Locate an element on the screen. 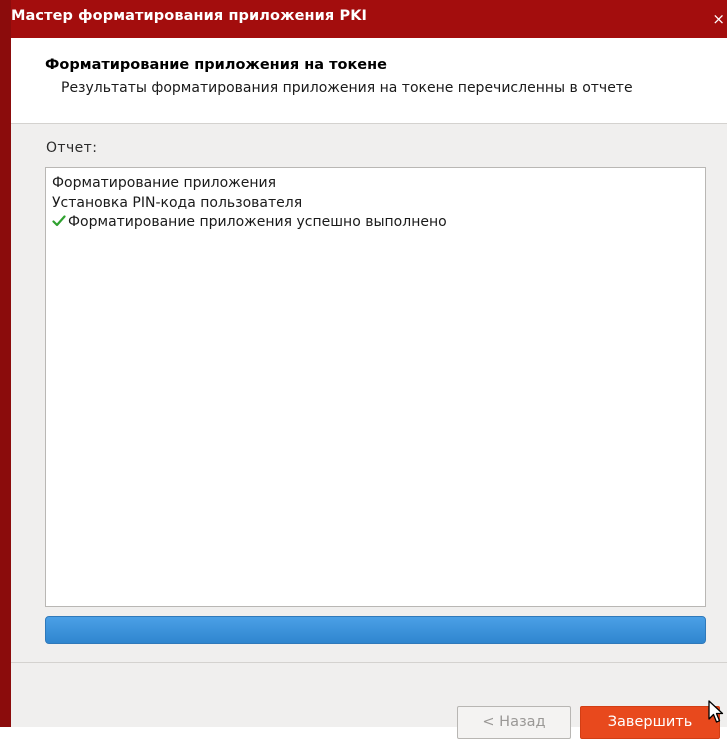 This screenshot has height=739, width=727. mouse-pointer-icon is located at coordinates (716, 711).